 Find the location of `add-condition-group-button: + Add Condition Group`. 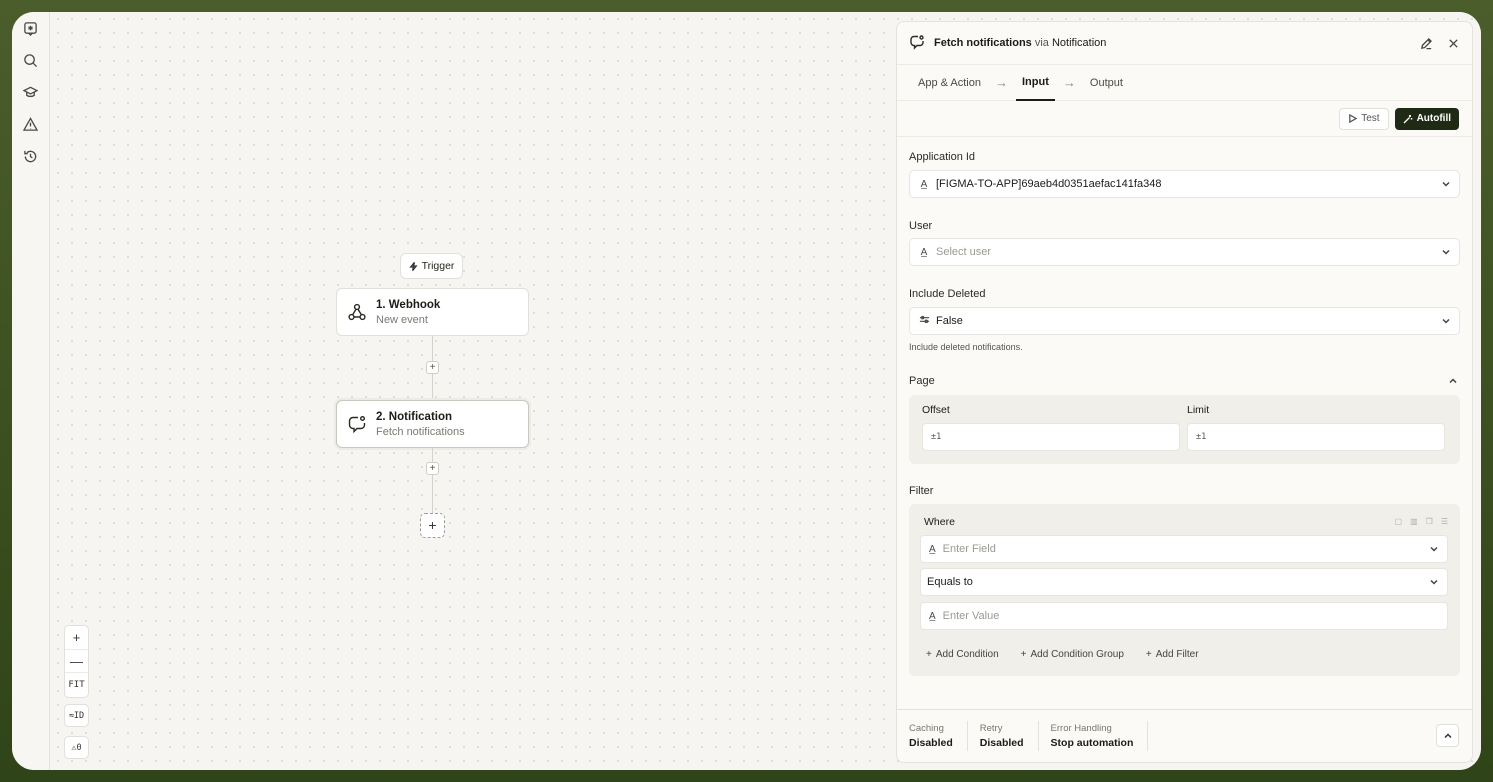

add-condition-group-button: + Add Condition Group is located at coordinates (1072, 654).